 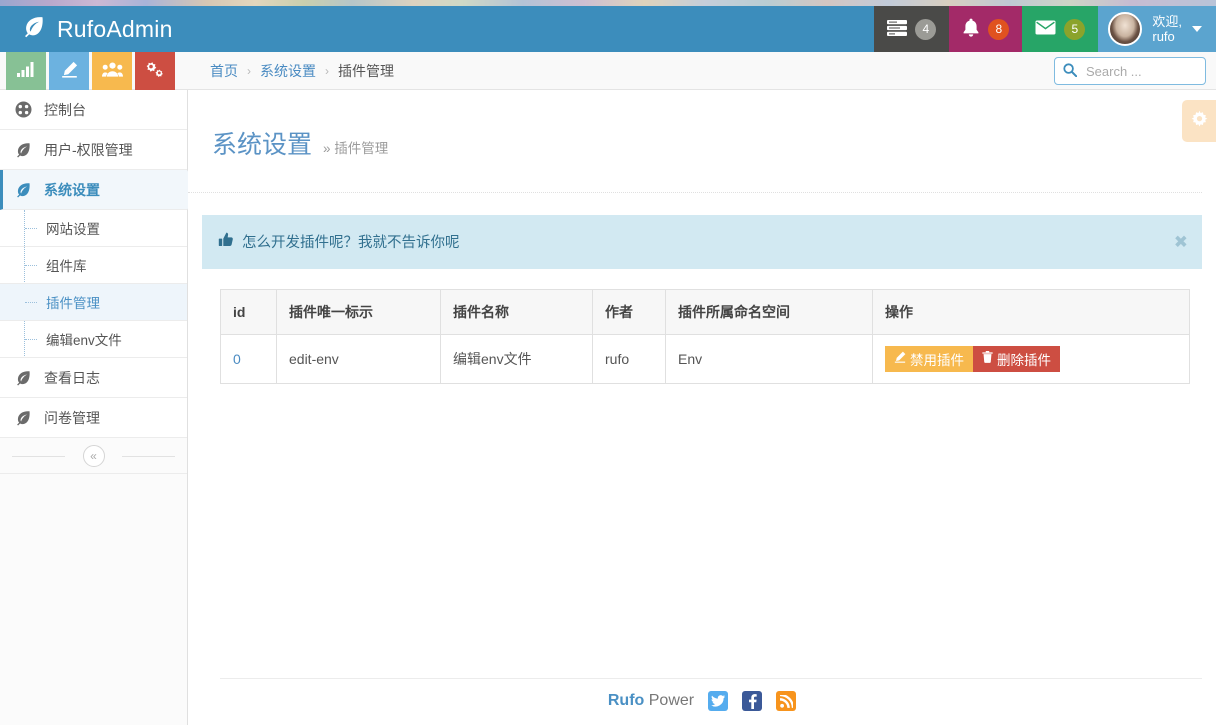 I want to click on trash-icon, so click(x=987, y=358).